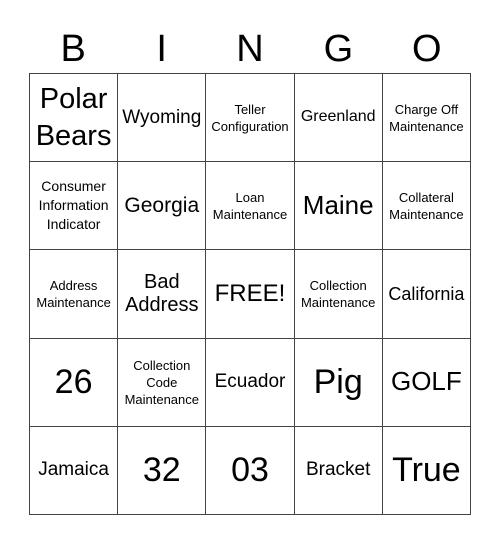 The image size is (500, 544). Describe the element at coordinates (426, 118) in the screenshot. I see `bingo-cell: Charge Off Maintenance` at that location.